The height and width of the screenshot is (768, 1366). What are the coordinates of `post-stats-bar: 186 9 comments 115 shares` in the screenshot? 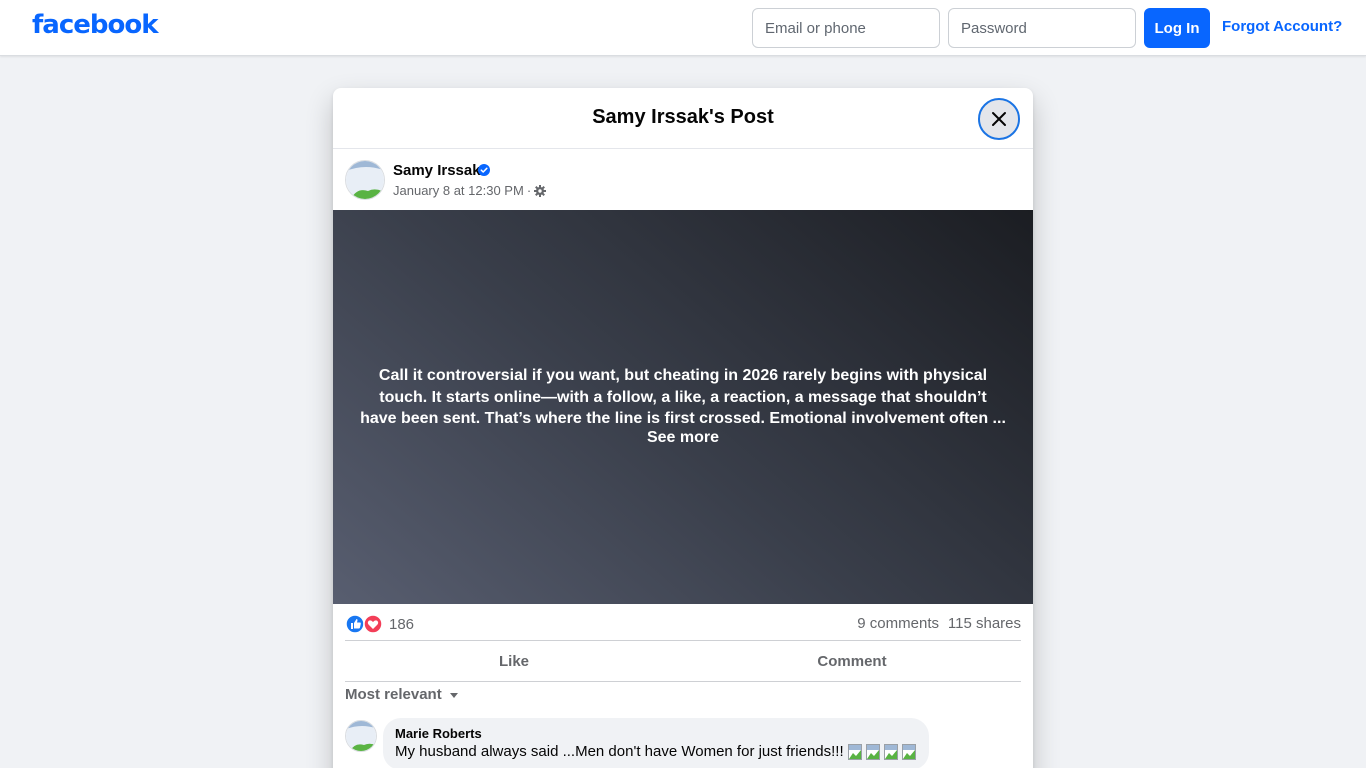 It's located at (683, 623).